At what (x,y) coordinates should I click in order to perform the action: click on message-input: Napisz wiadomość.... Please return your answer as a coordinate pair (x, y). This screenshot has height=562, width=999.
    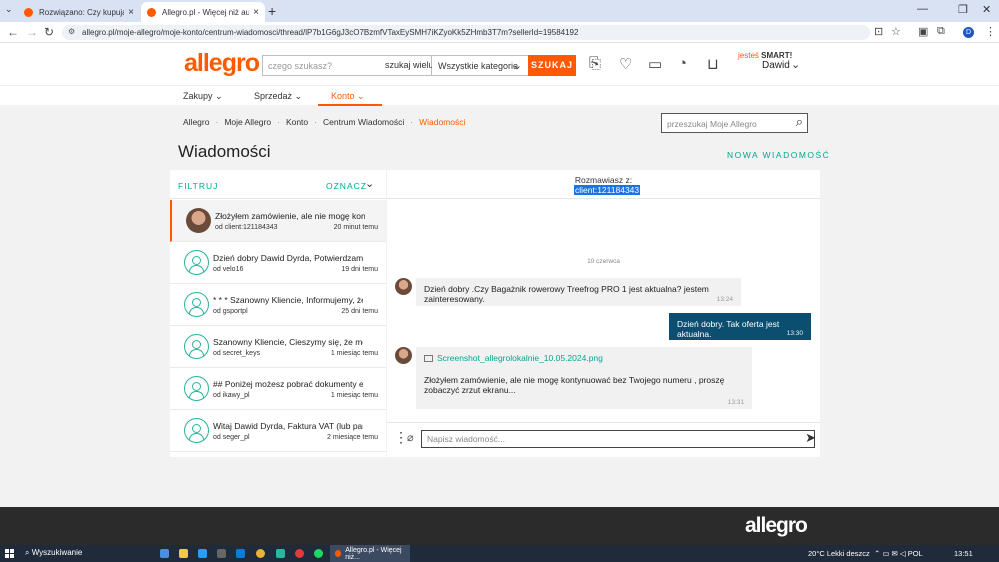
    Looking at the image, I should click on (618, 439).